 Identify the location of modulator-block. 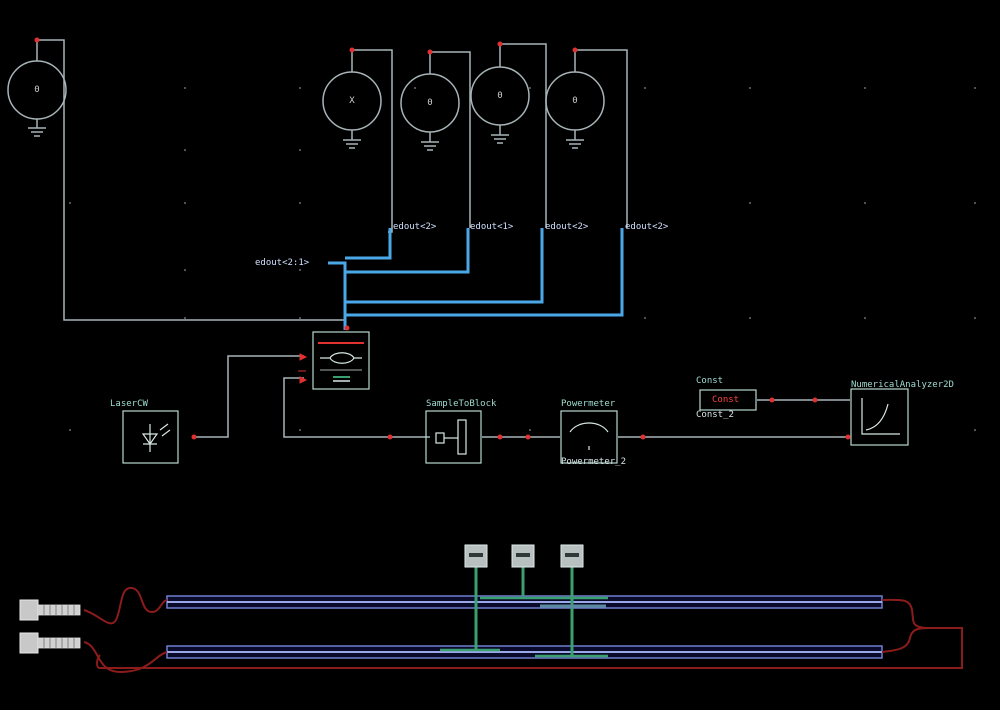
(334, 357).